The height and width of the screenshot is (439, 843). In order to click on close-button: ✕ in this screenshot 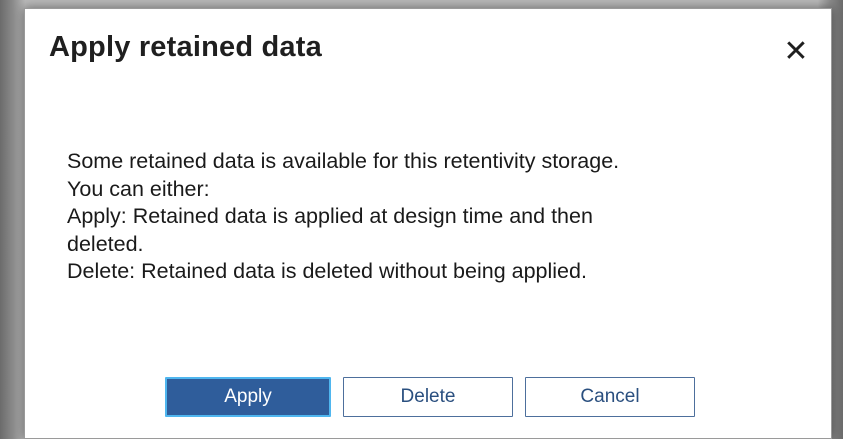, I will do `click(796, 52)`.